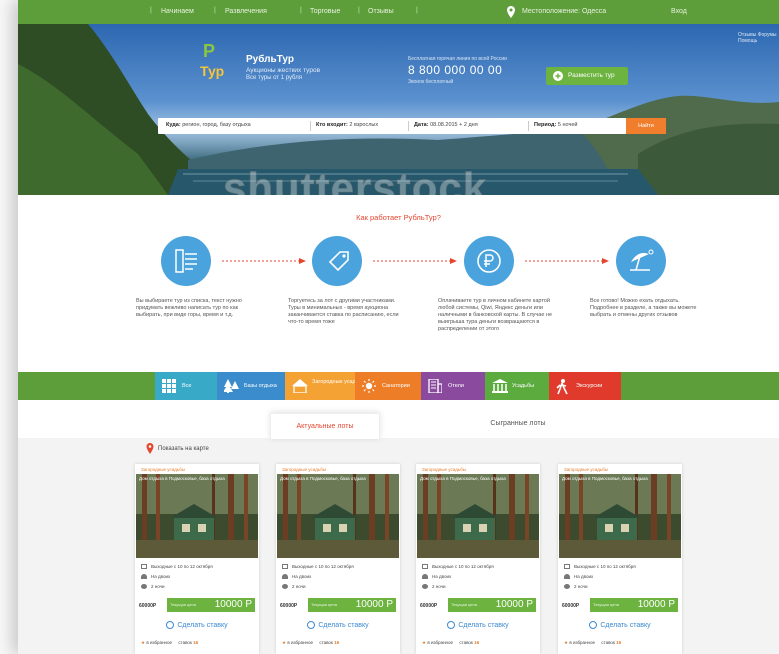 This screenshot has width=779, height=654. I want to click on hiker-icon, so click(562, 387).